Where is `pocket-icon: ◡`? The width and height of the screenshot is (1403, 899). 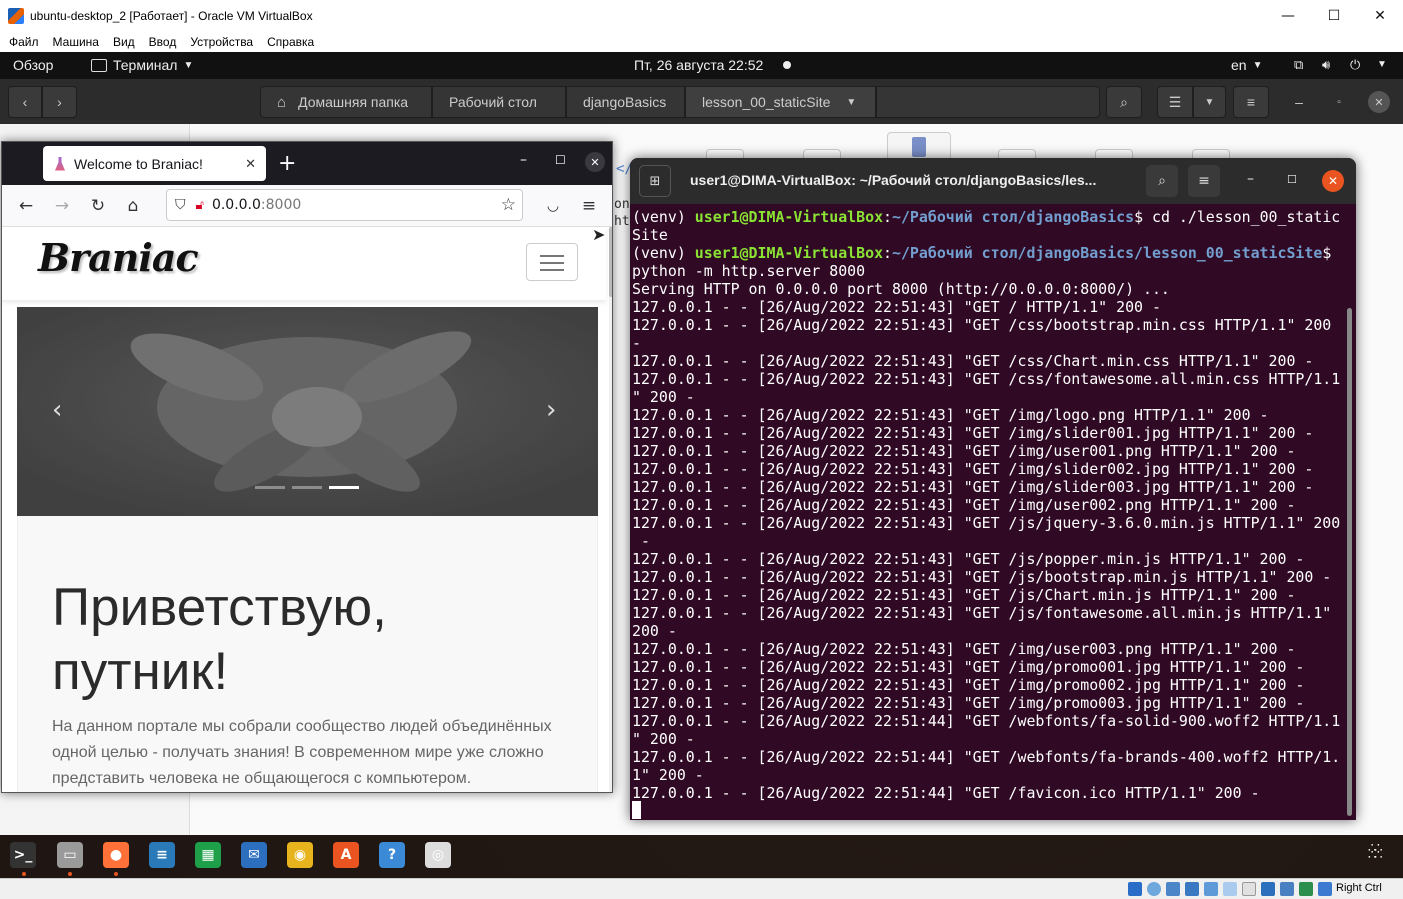 pocket-icon: ◡ is located at coordinates (553, 206).